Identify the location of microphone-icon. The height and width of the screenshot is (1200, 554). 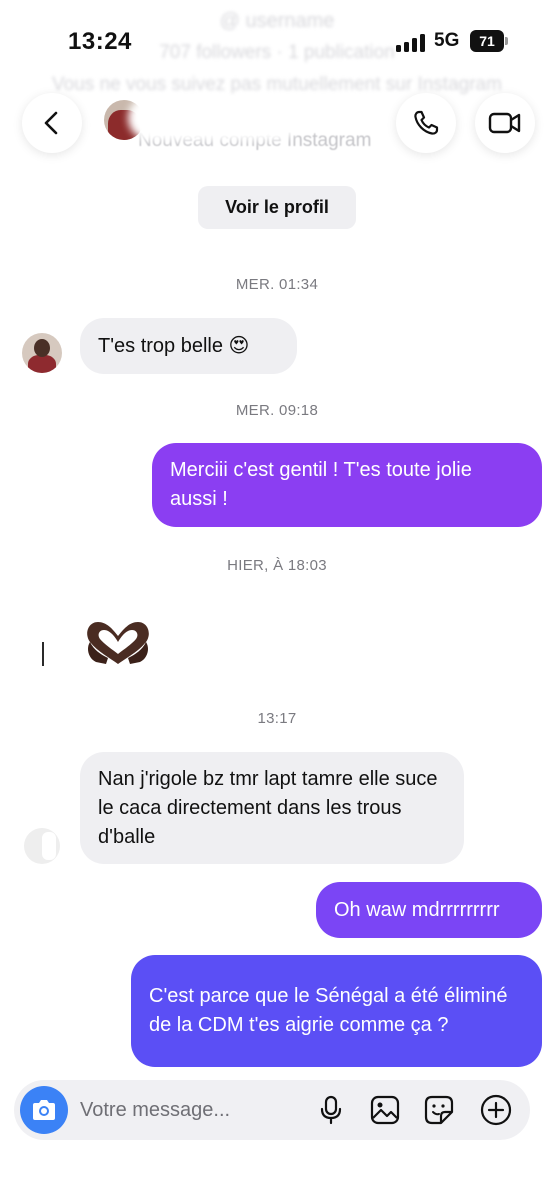
(331, 1110).